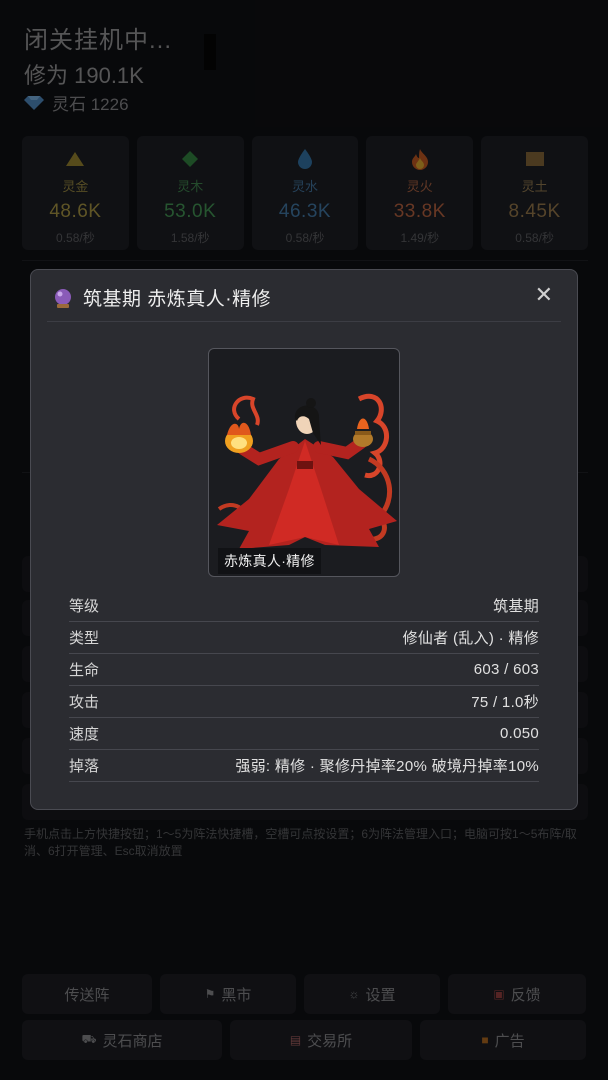  I want to click on stat-row-health: 生命 603 / 603, so click(304, 670).